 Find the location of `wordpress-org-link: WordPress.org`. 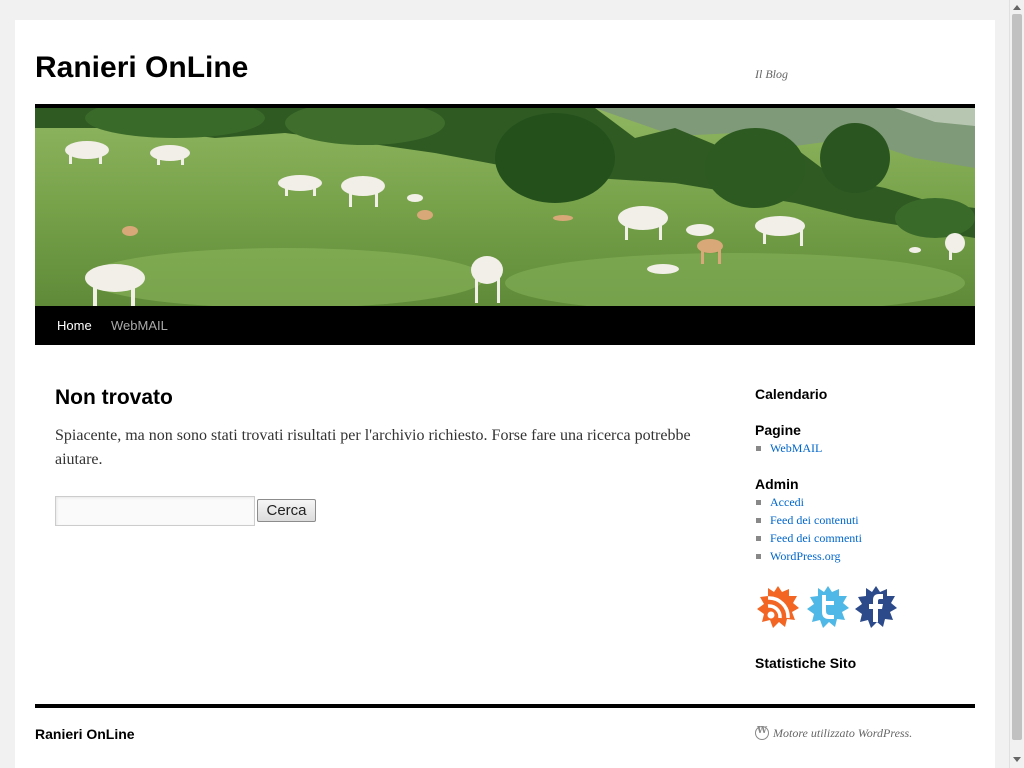

wordpress-org-link: WordPress.org is located at coordinates (805, 556).